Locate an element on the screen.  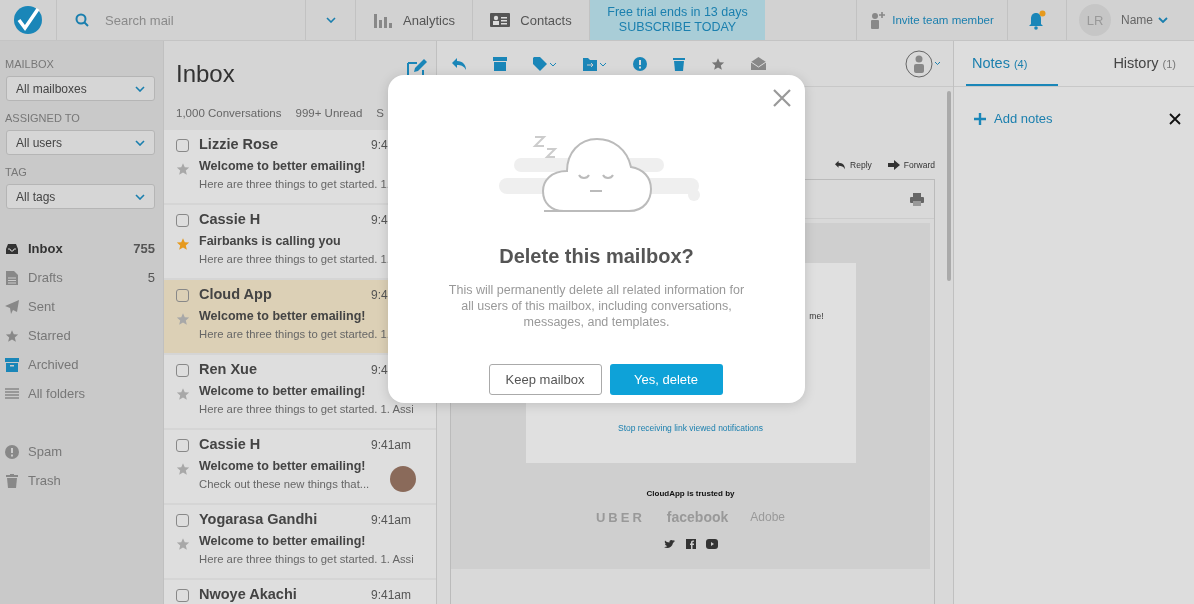
paper-plane-icon is located at coordinates (12, 306).